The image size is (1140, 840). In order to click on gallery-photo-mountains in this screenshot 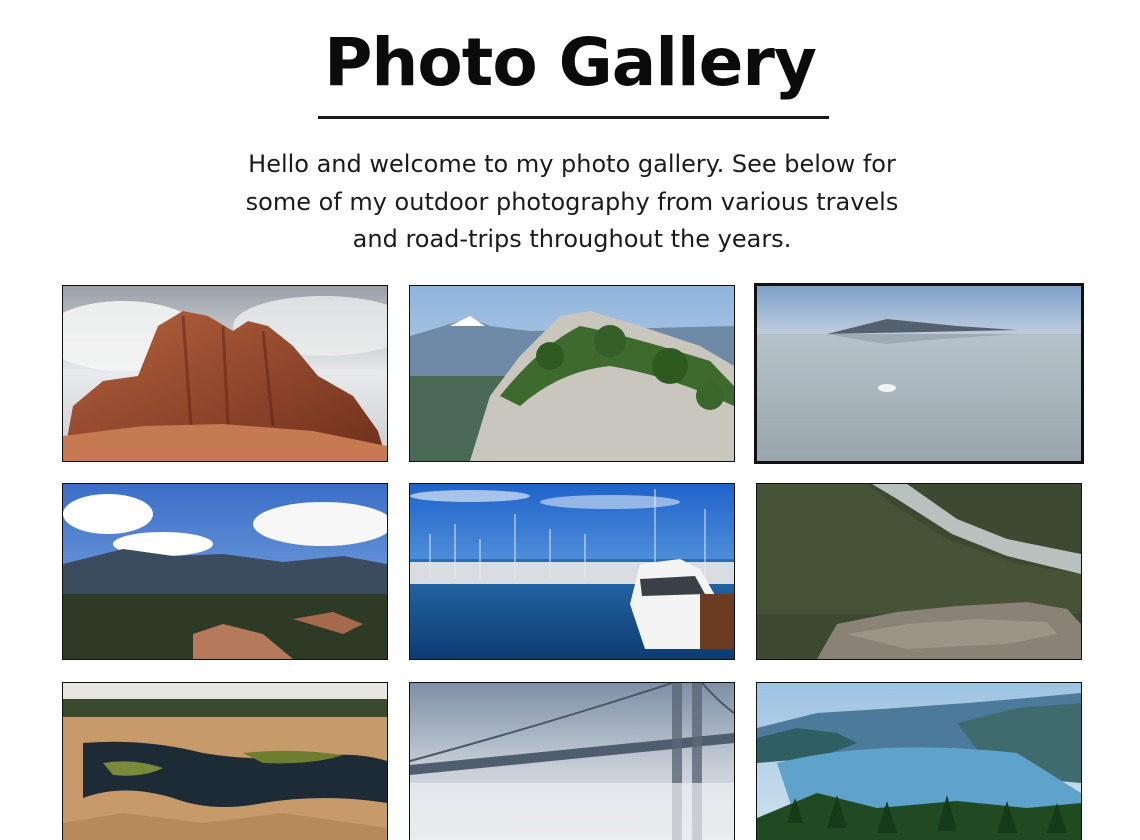, I will do `click(225, 571)`.